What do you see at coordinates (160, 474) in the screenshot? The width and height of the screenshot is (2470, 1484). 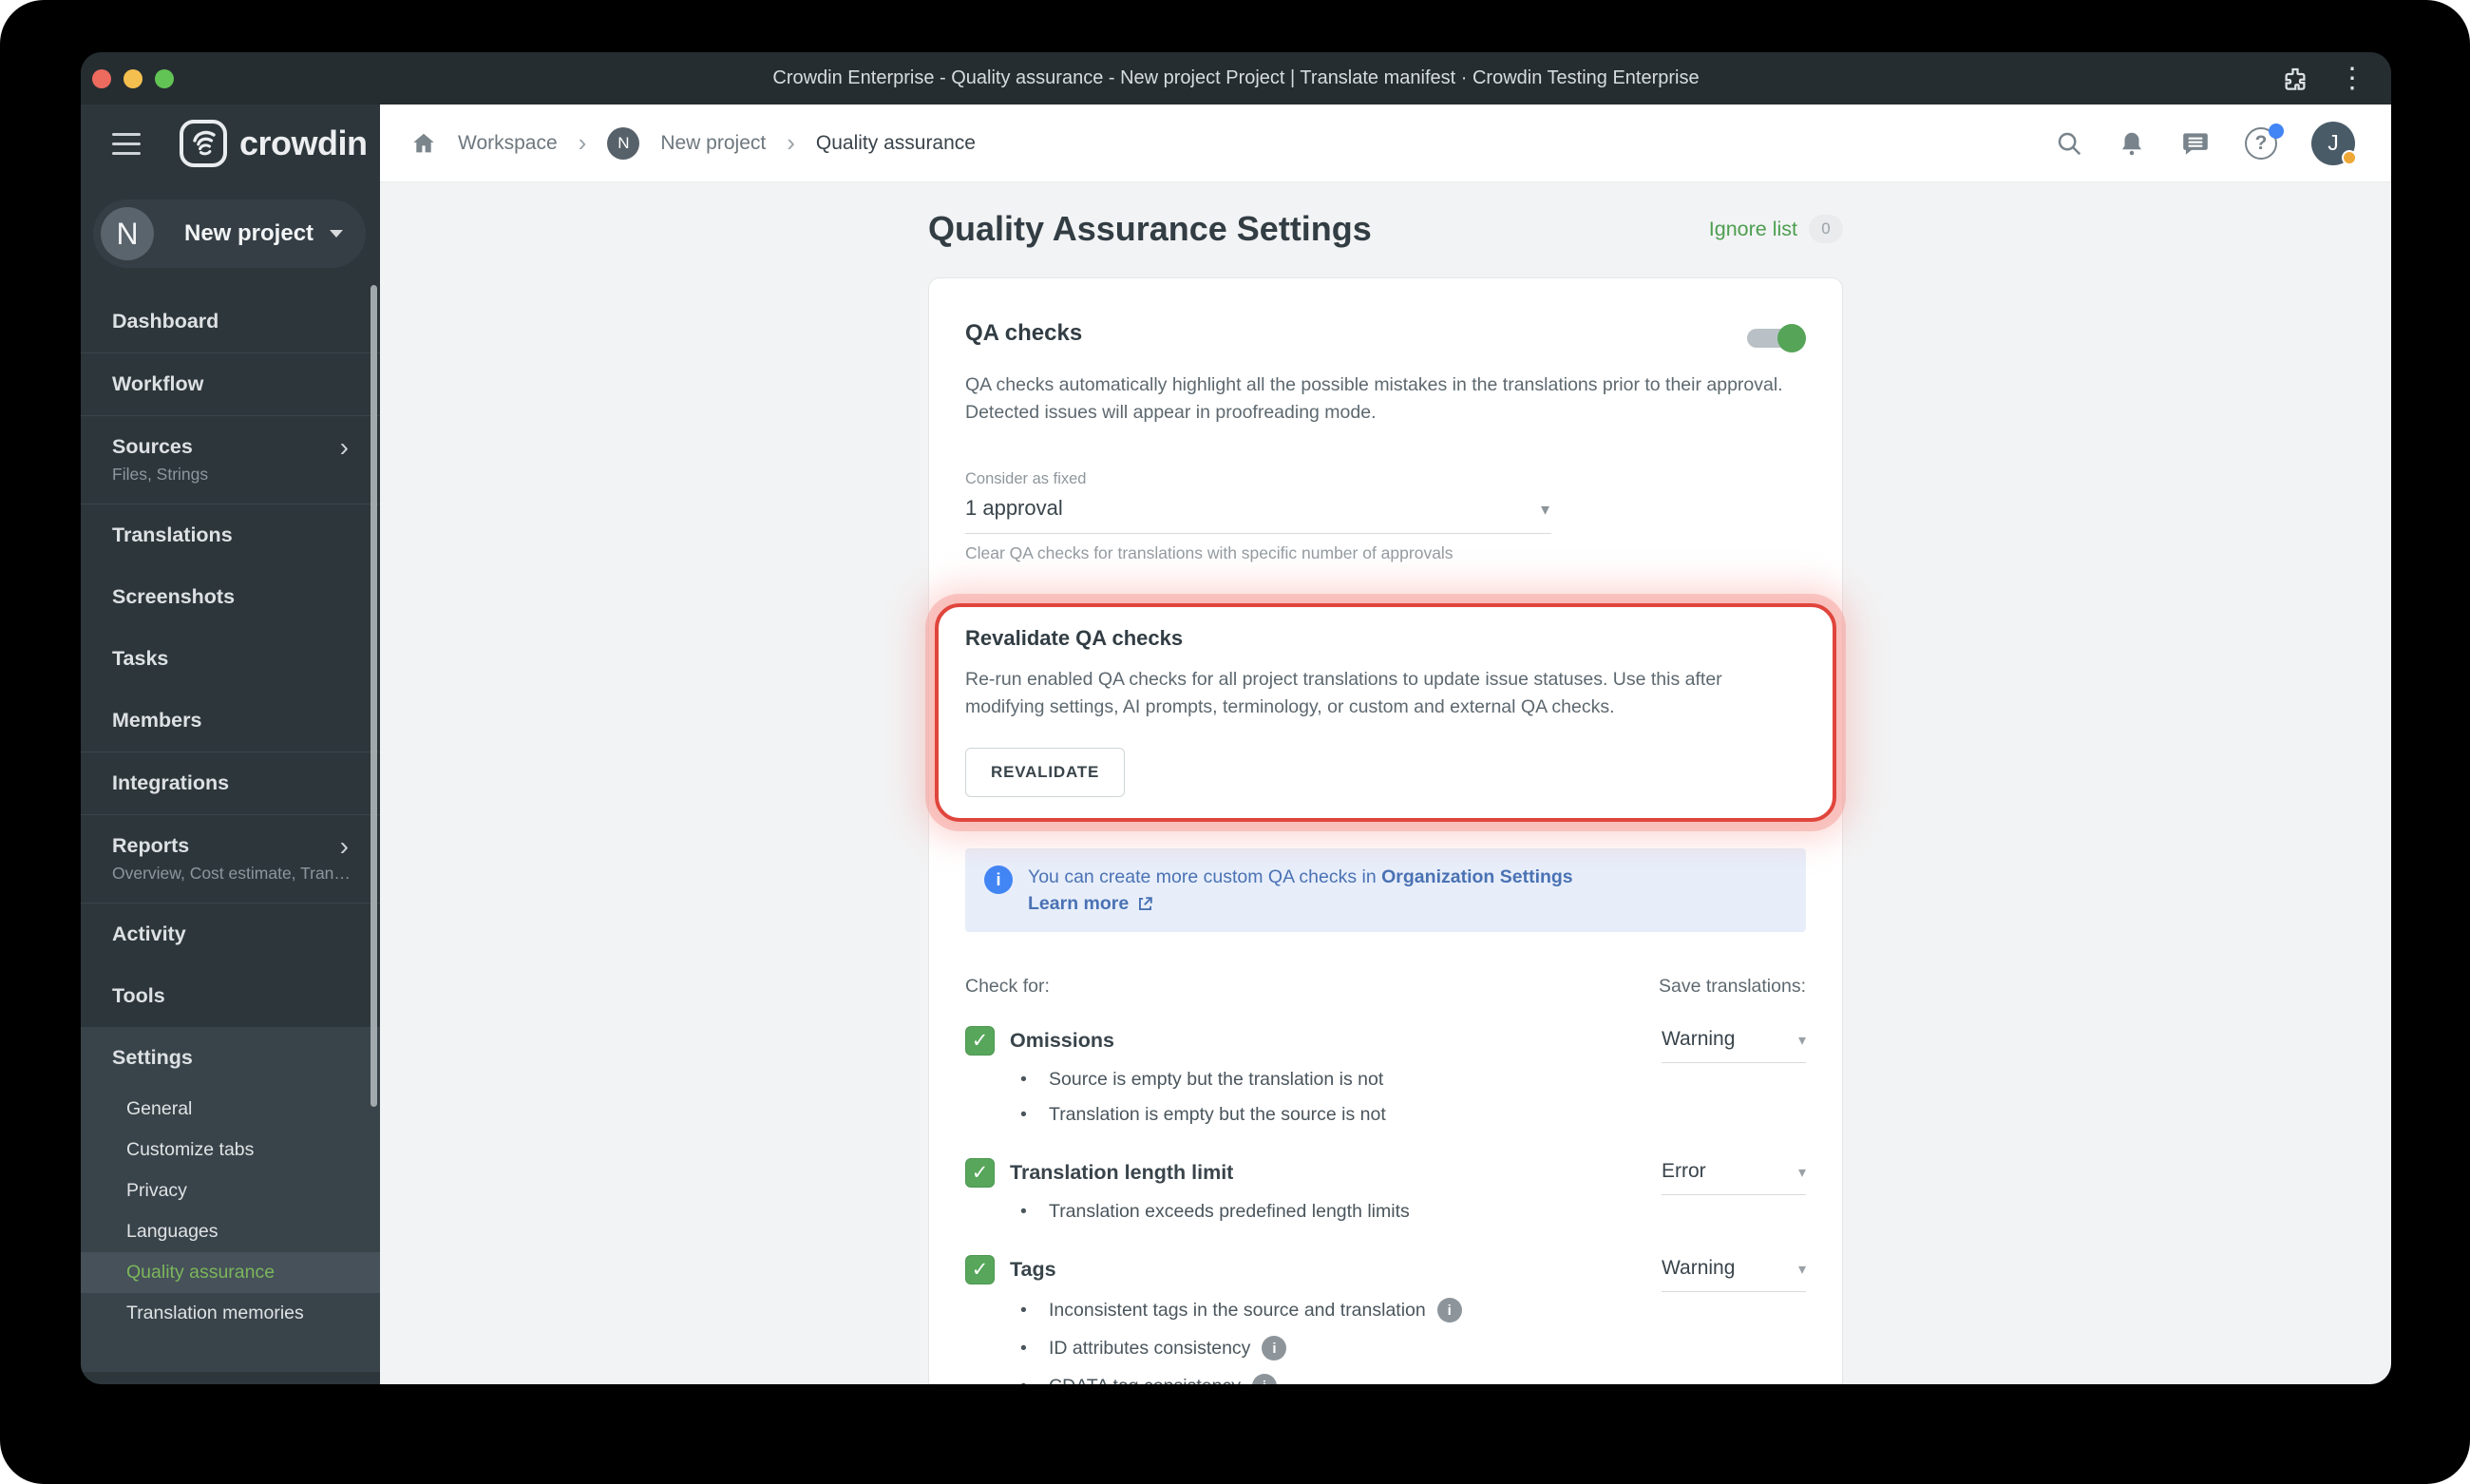 I see `sidebar-item-subtitle: Files, Strings` at bounding box center [160, 474].